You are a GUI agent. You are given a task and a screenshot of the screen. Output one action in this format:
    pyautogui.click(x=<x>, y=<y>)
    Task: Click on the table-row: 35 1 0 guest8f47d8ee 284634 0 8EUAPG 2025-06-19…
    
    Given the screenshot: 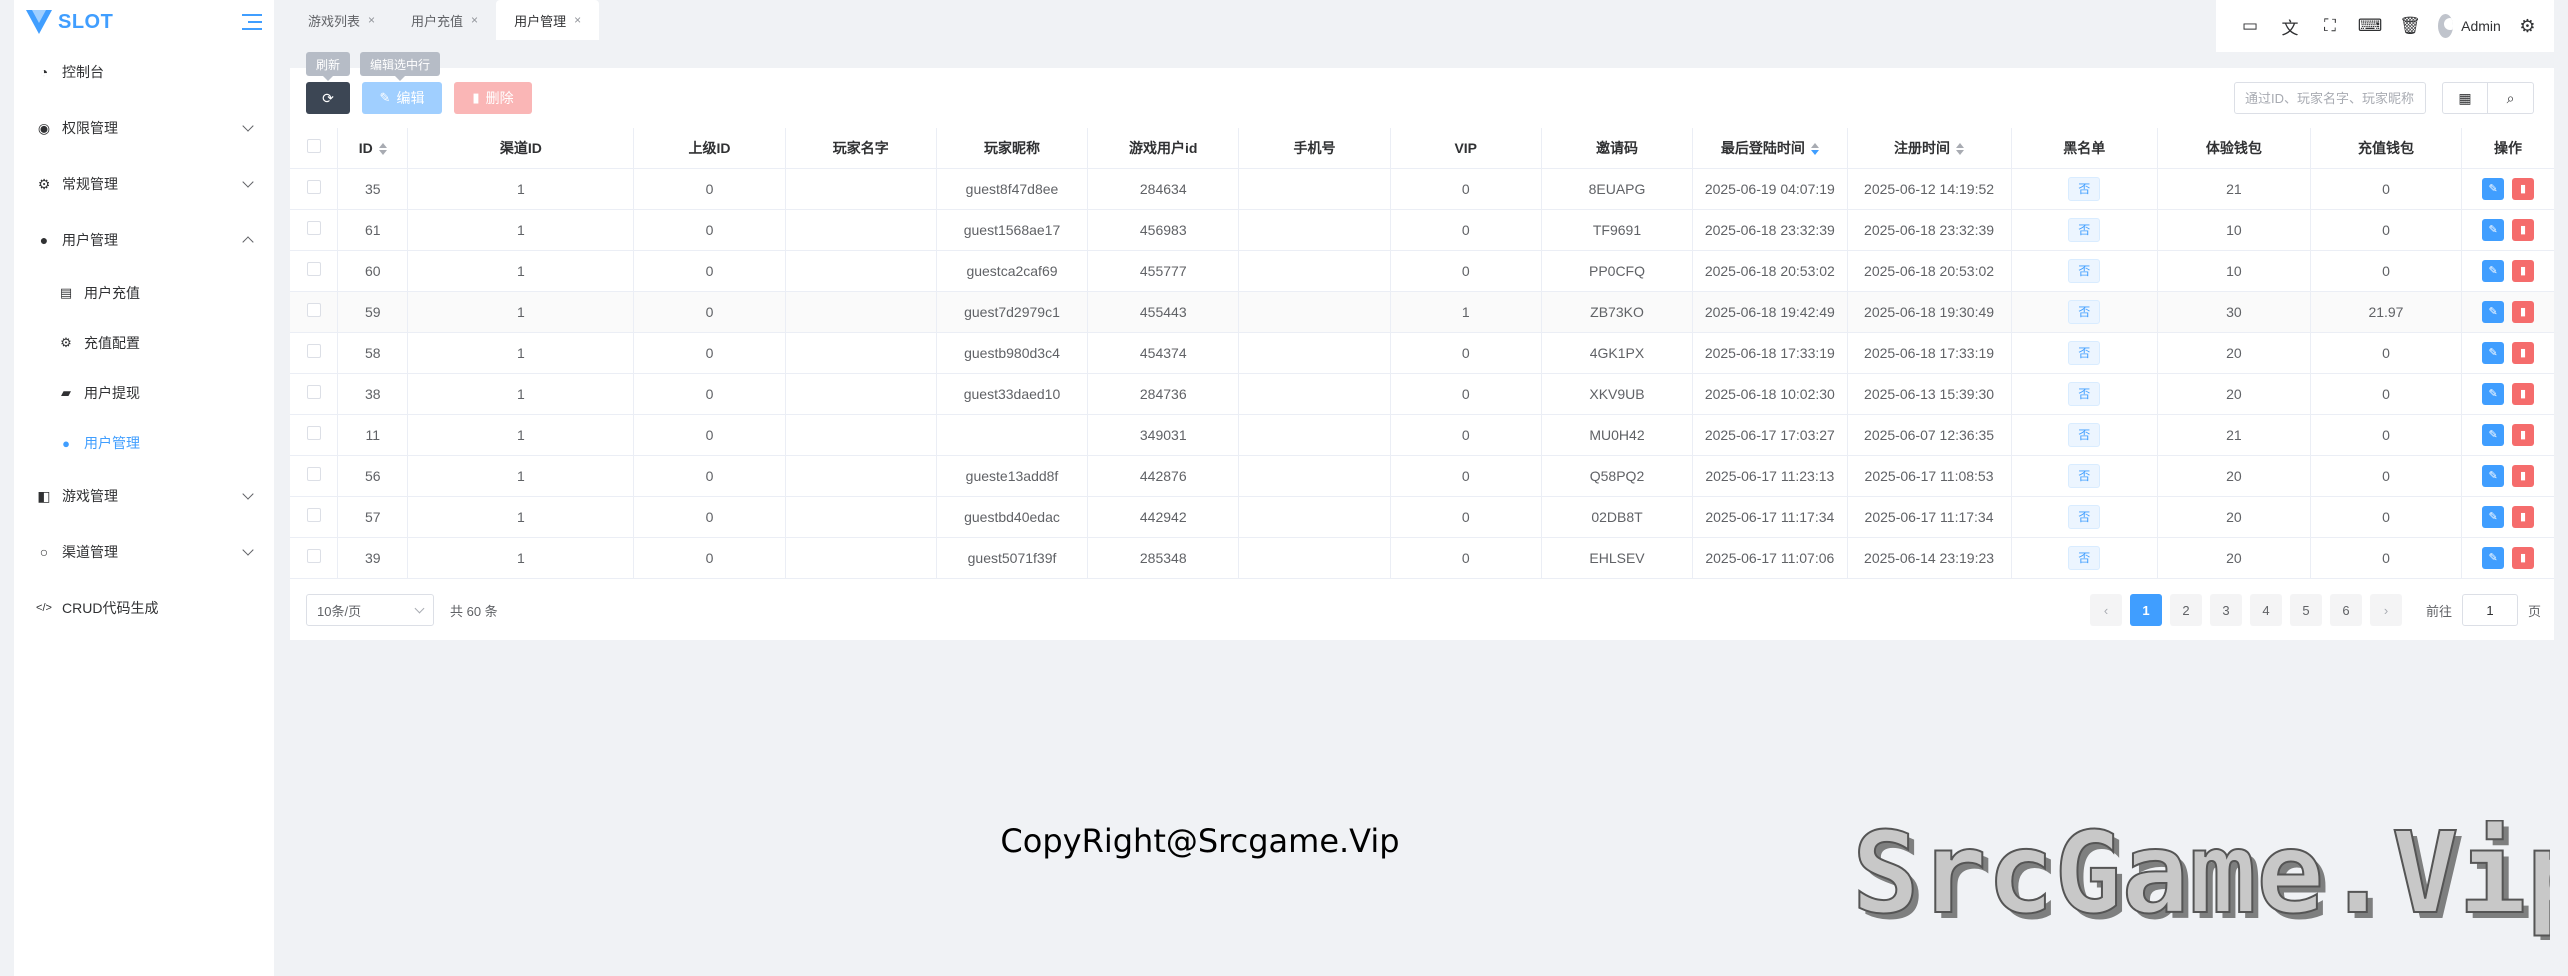 What is the action you would take?
    pyautogui.click(x=1422, y=189)
    